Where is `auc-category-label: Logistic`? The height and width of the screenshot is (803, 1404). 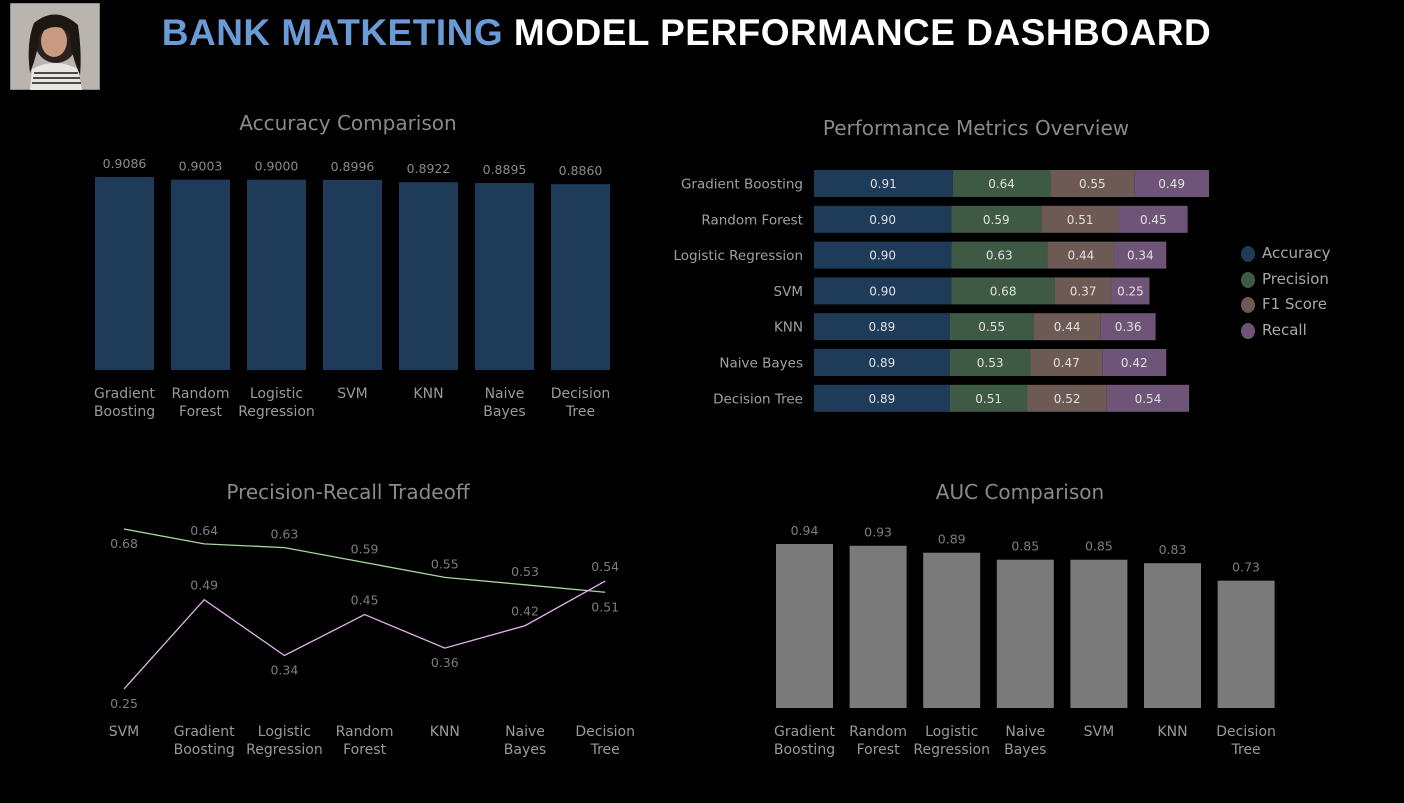
auc-category-label: Logistic is located at coordinates (951, 732).